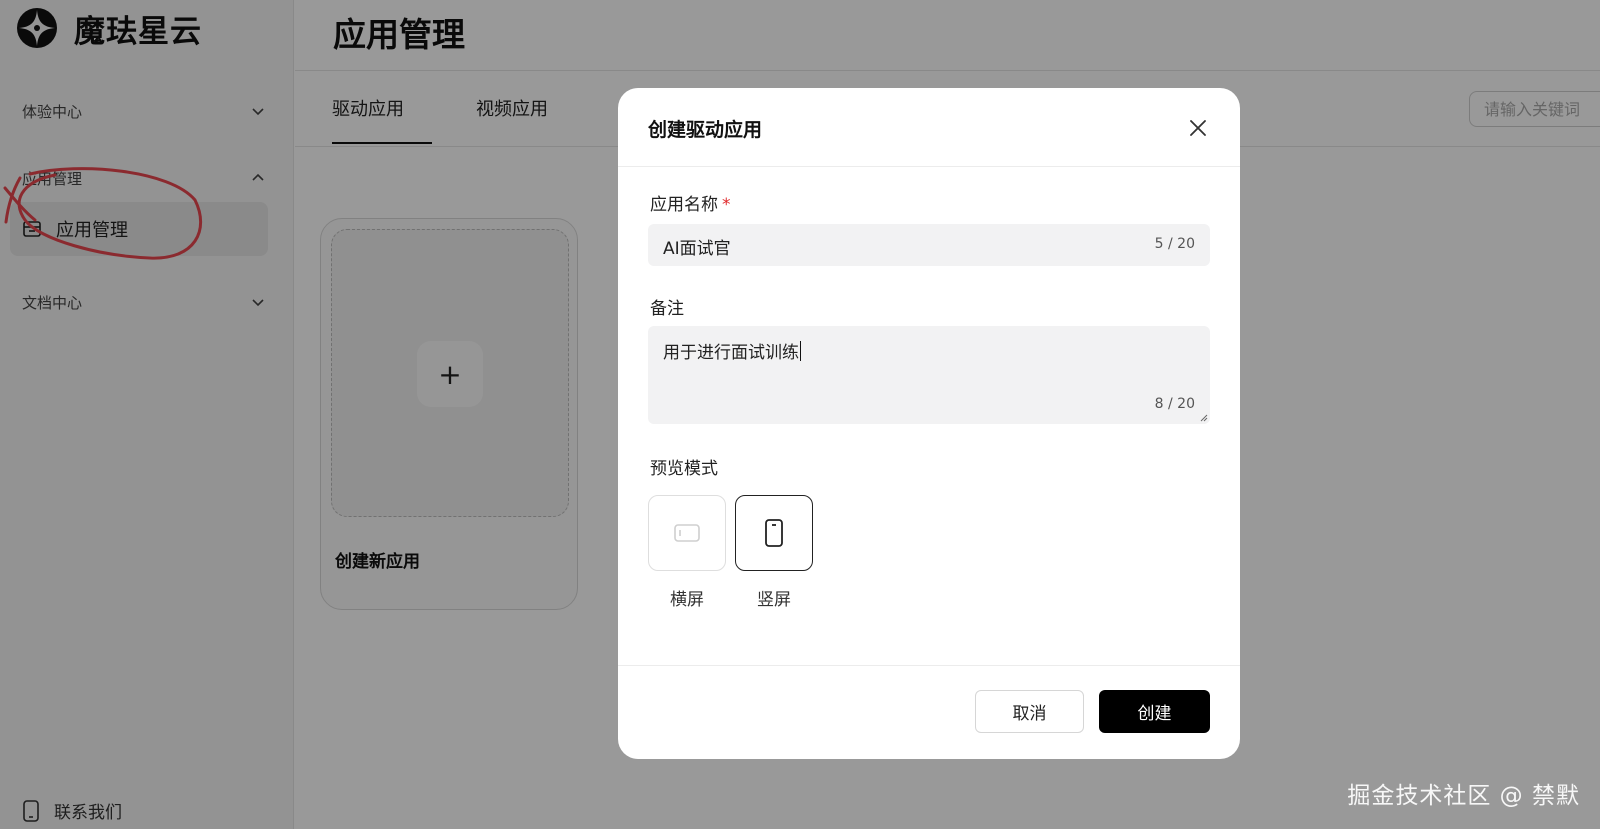  I want to click on note-textarea: 用于进行面试训练 8 / 20, so click(929, 375).